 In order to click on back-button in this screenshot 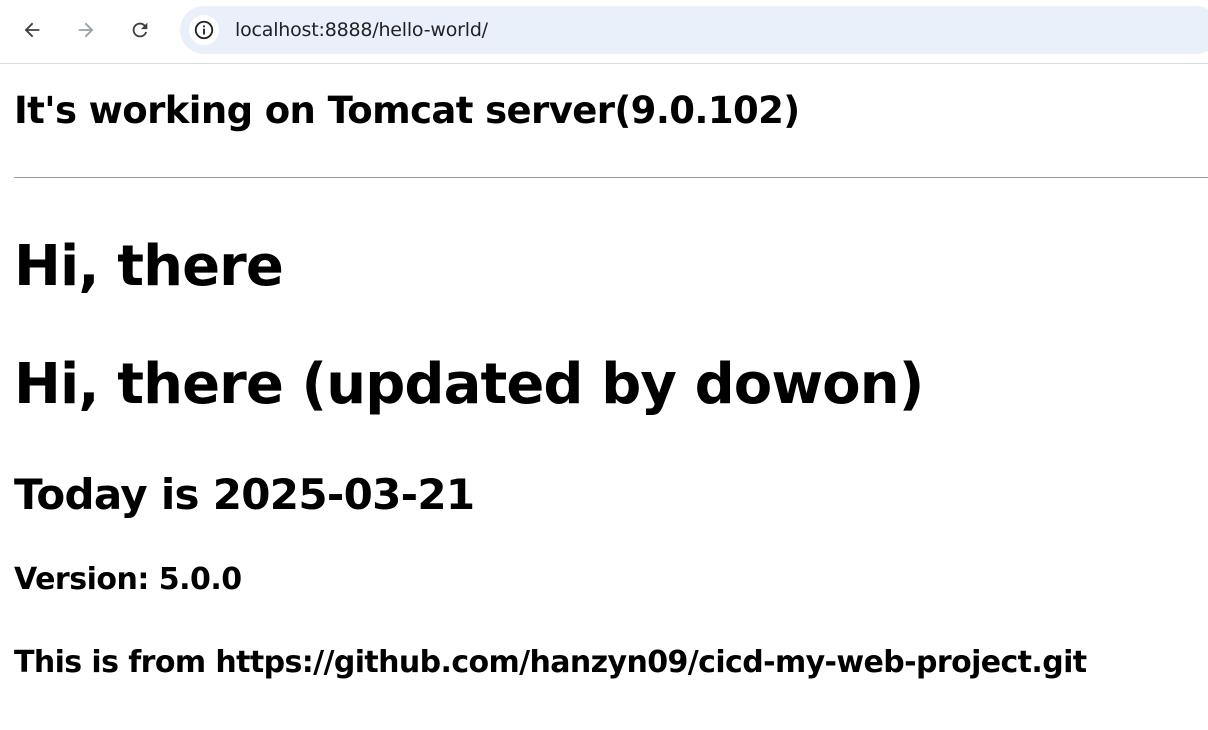, I will do `click(32, 30)`.